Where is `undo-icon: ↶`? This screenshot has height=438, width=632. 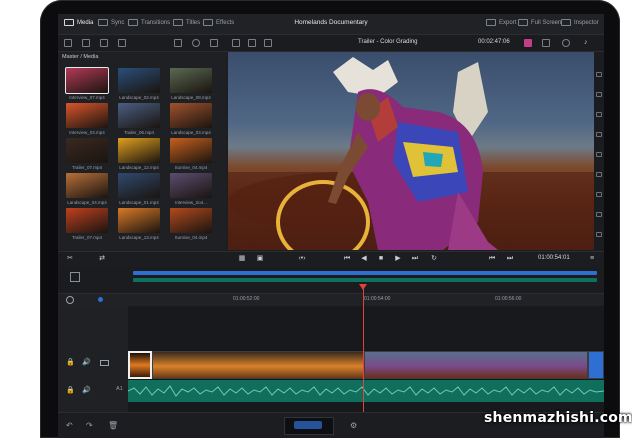 undo-icon: ↶ is located at coordinates (69, 425).